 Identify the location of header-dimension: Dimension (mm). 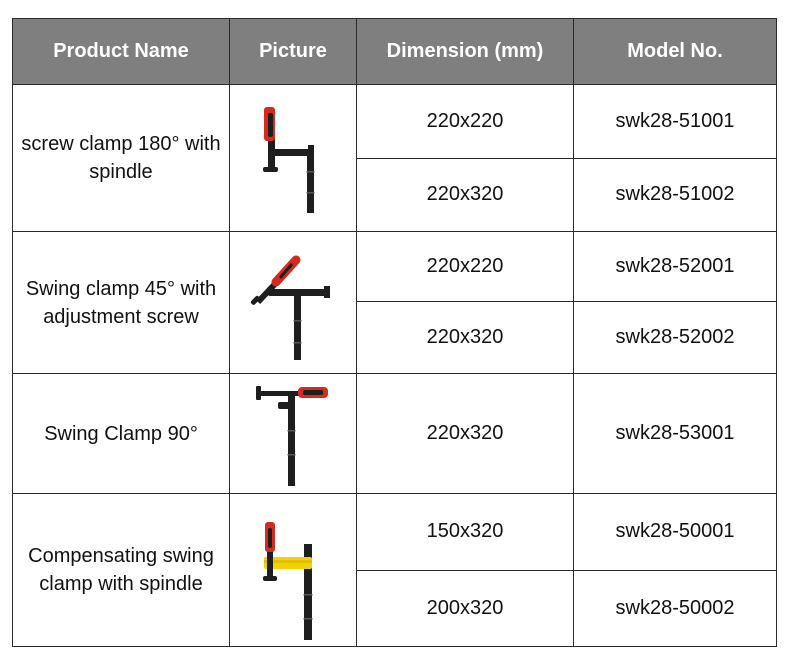
(465, 51).